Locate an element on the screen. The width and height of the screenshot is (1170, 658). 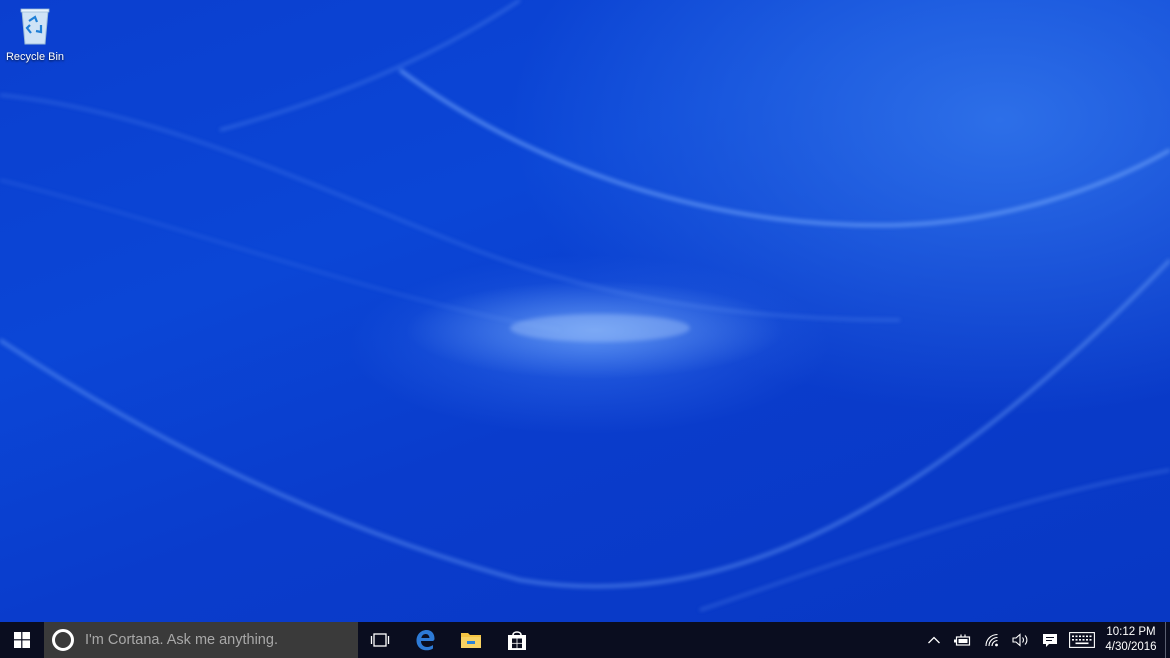
start-button is located at coordinates (22, 640).